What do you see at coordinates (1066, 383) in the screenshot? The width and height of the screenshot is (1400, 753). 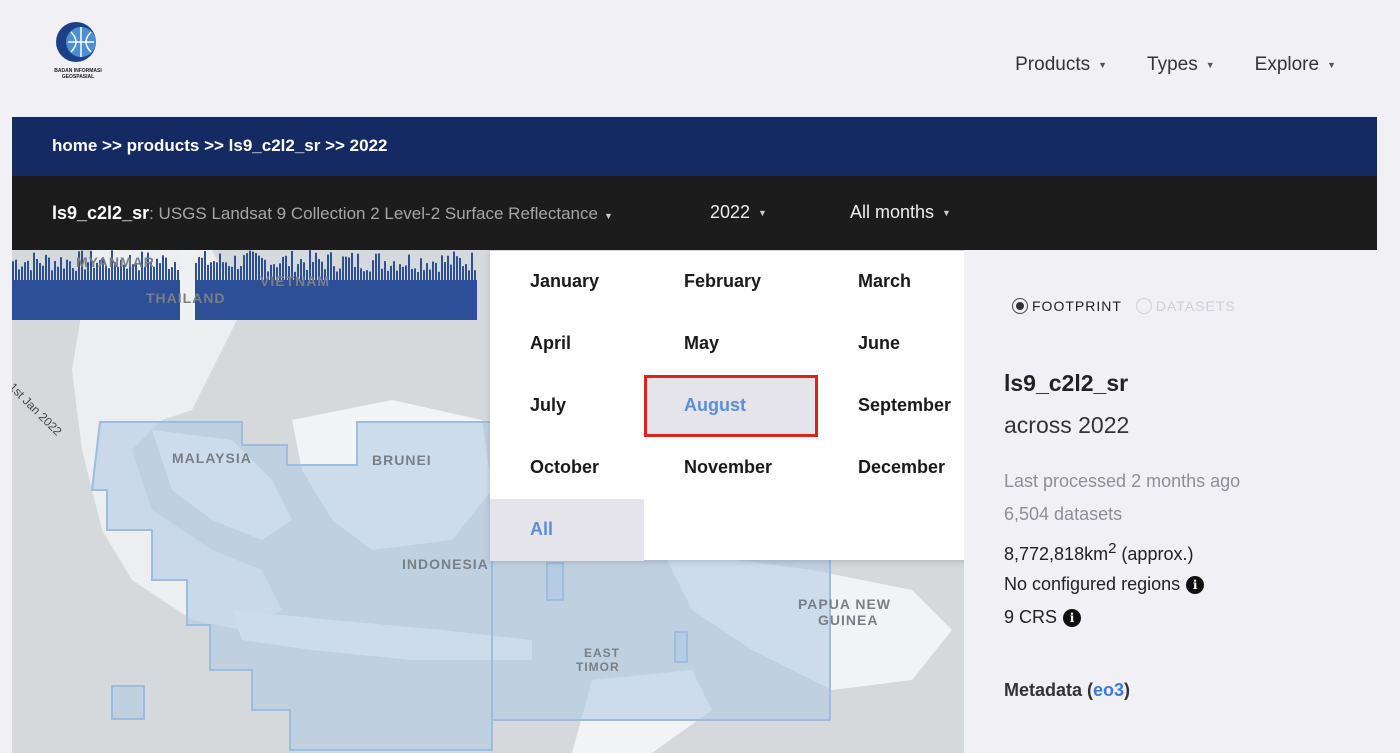 I see `panel-title: ls9_c2l2_sr` at bounding box center [1066, 383].